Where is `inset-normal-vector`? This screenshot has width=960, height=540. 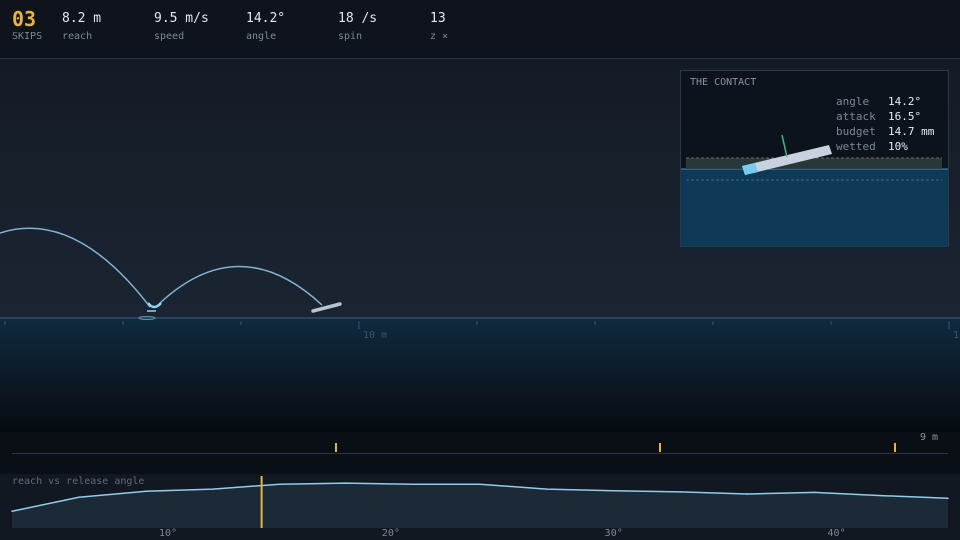
inset-normal-vector is located at coordinates (784, 146).